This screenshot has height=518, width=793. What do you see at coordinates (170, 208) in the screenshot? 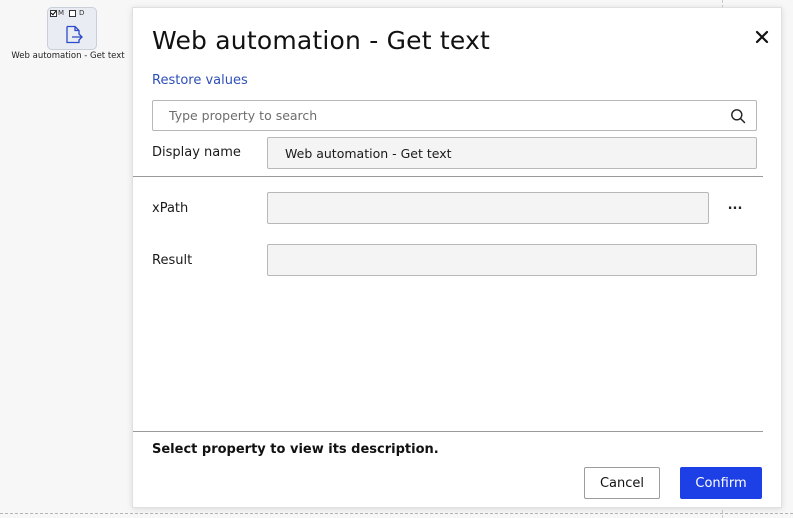
I see `xpath-label: xPath` at bounding box center [170, 208].